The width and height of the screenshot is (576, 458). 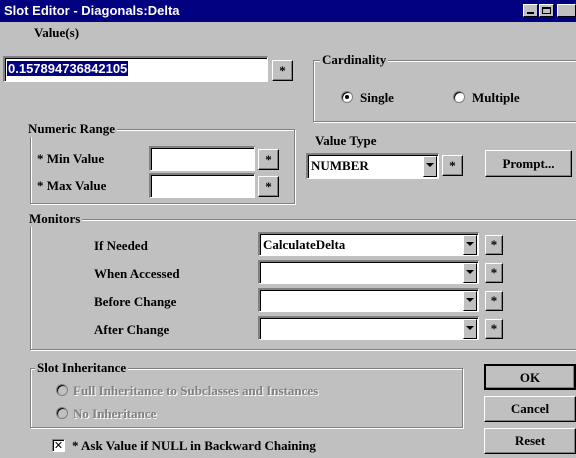 What do you see at coordinates (92, 10) in the screenshot?
I see `window-title: Slot Editor - Diagonals:Delta` at bounding box center [92, 10].